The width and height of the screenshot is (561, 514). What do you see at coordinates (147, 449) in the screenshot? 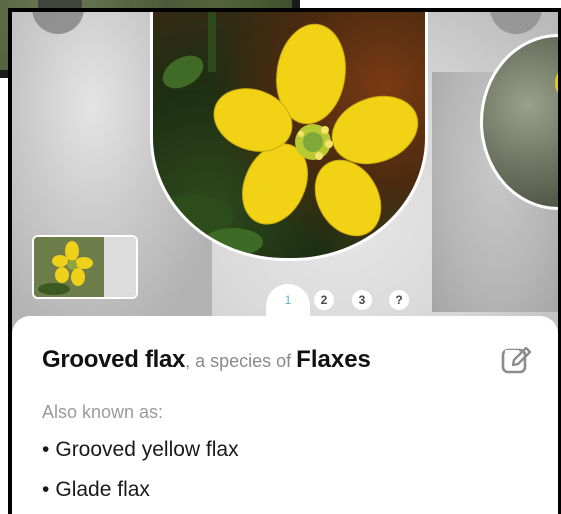
I see `other-name-text: Grooved yellow flax` at bounding box center [147, 449].